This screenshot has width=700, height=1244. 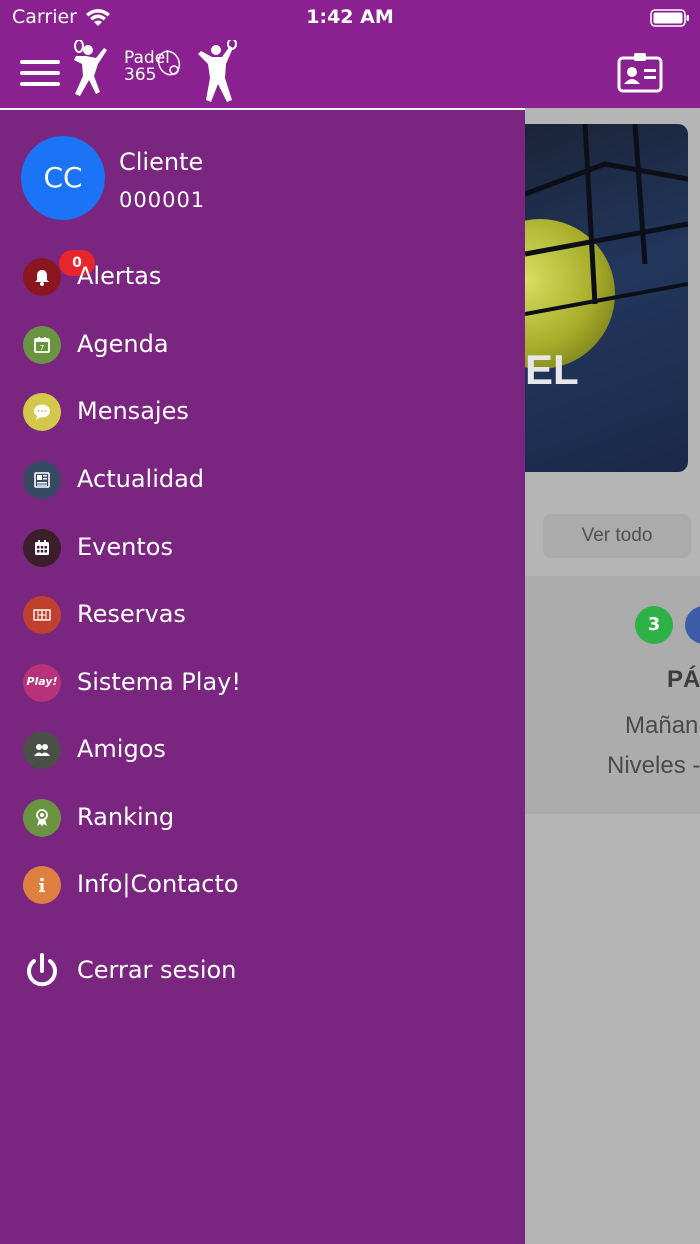 What do you see at coordinates (42, 885) in the screenshot?
I see `info-icon` at bounding box center [42, 885].